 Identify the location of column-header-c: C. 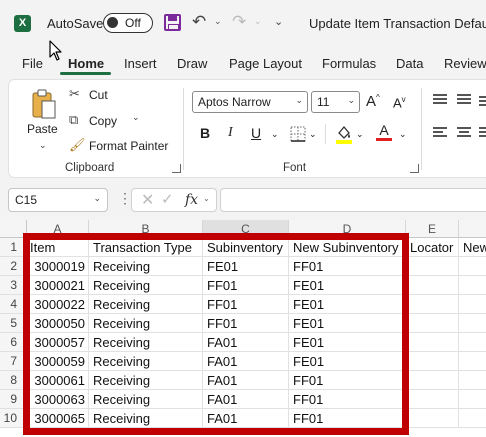
(246, 229).